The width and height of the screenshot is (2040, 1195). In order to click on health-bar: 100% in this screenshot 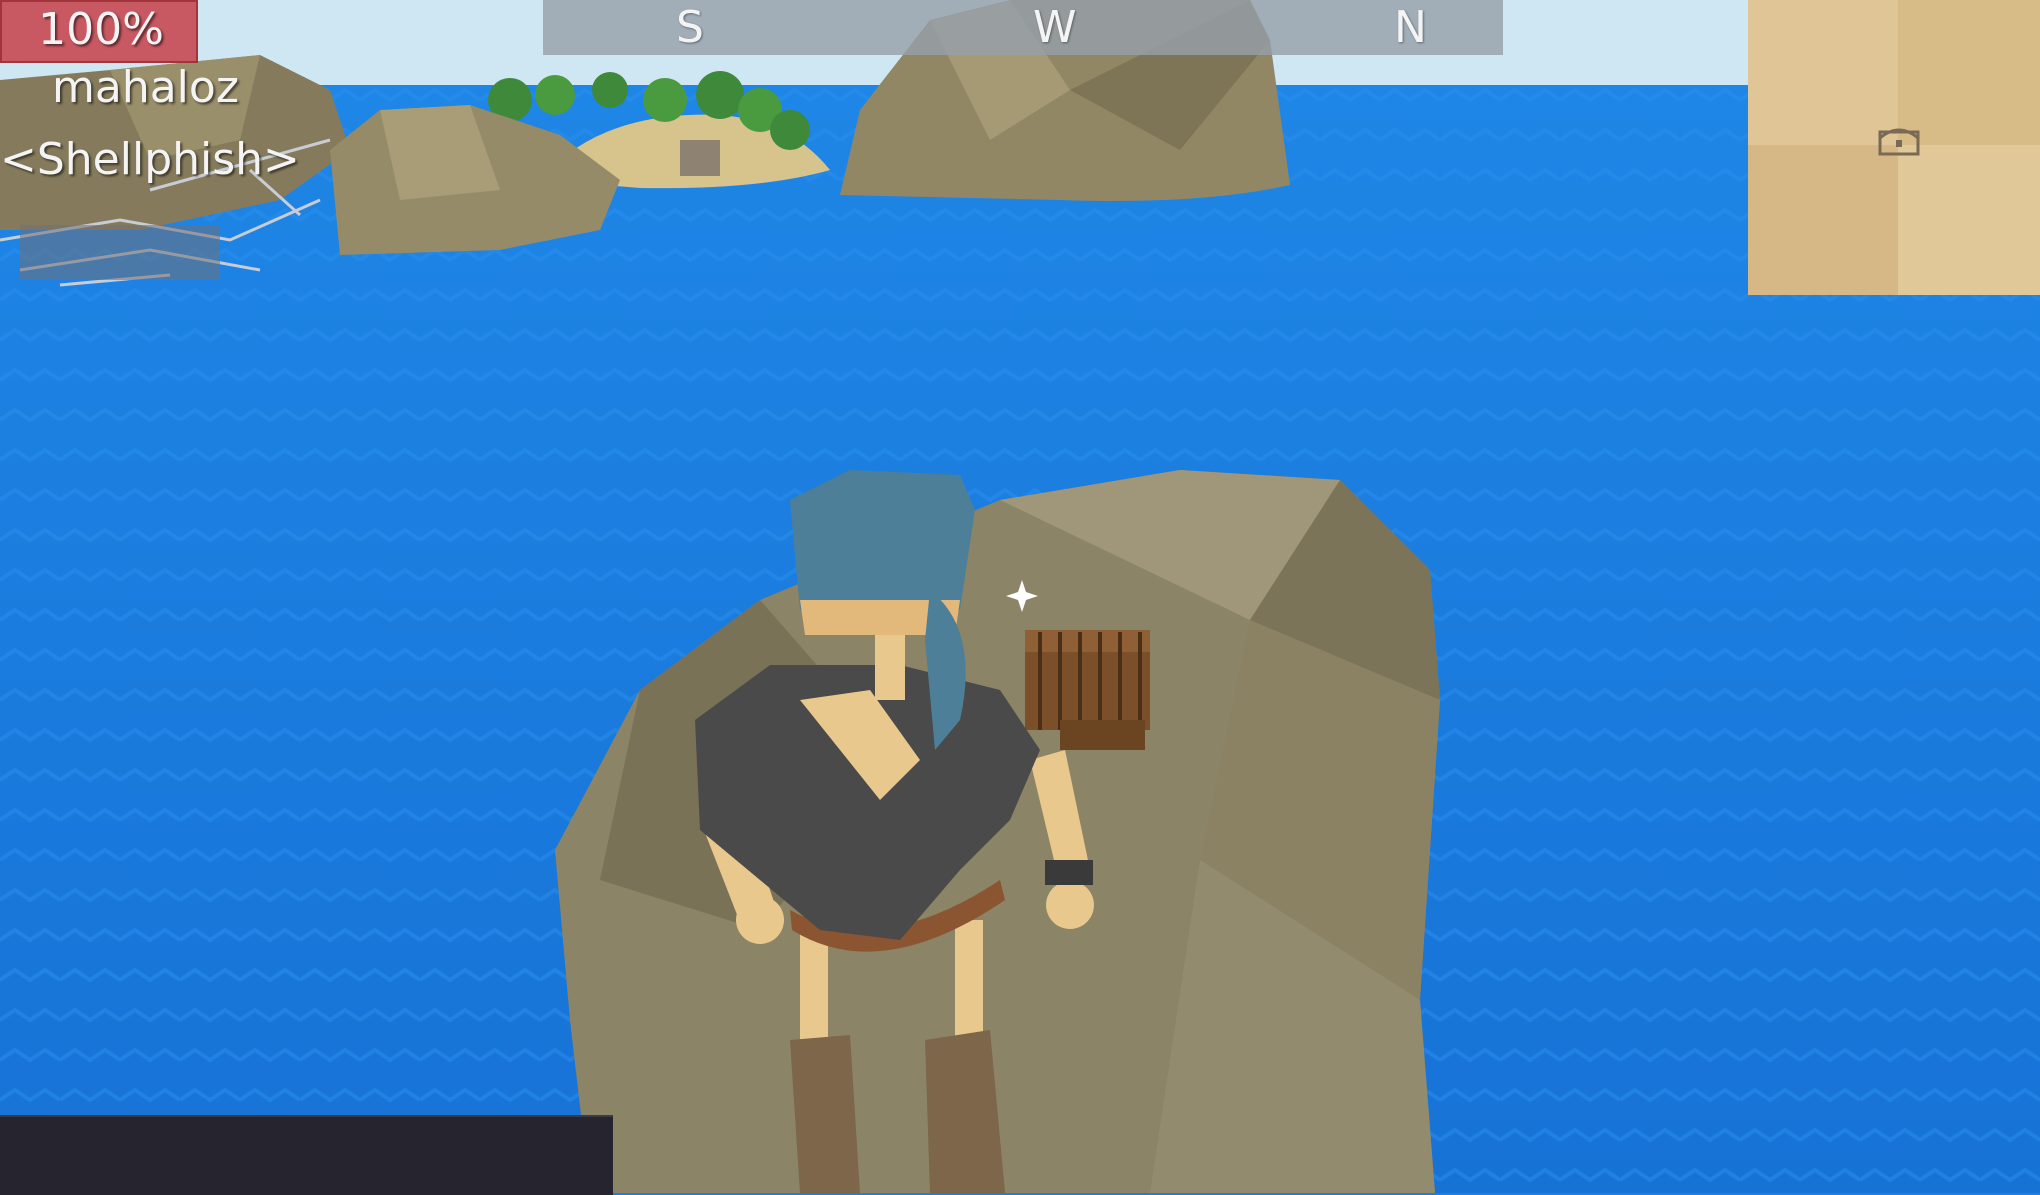, I will do `click(99, 31)`.